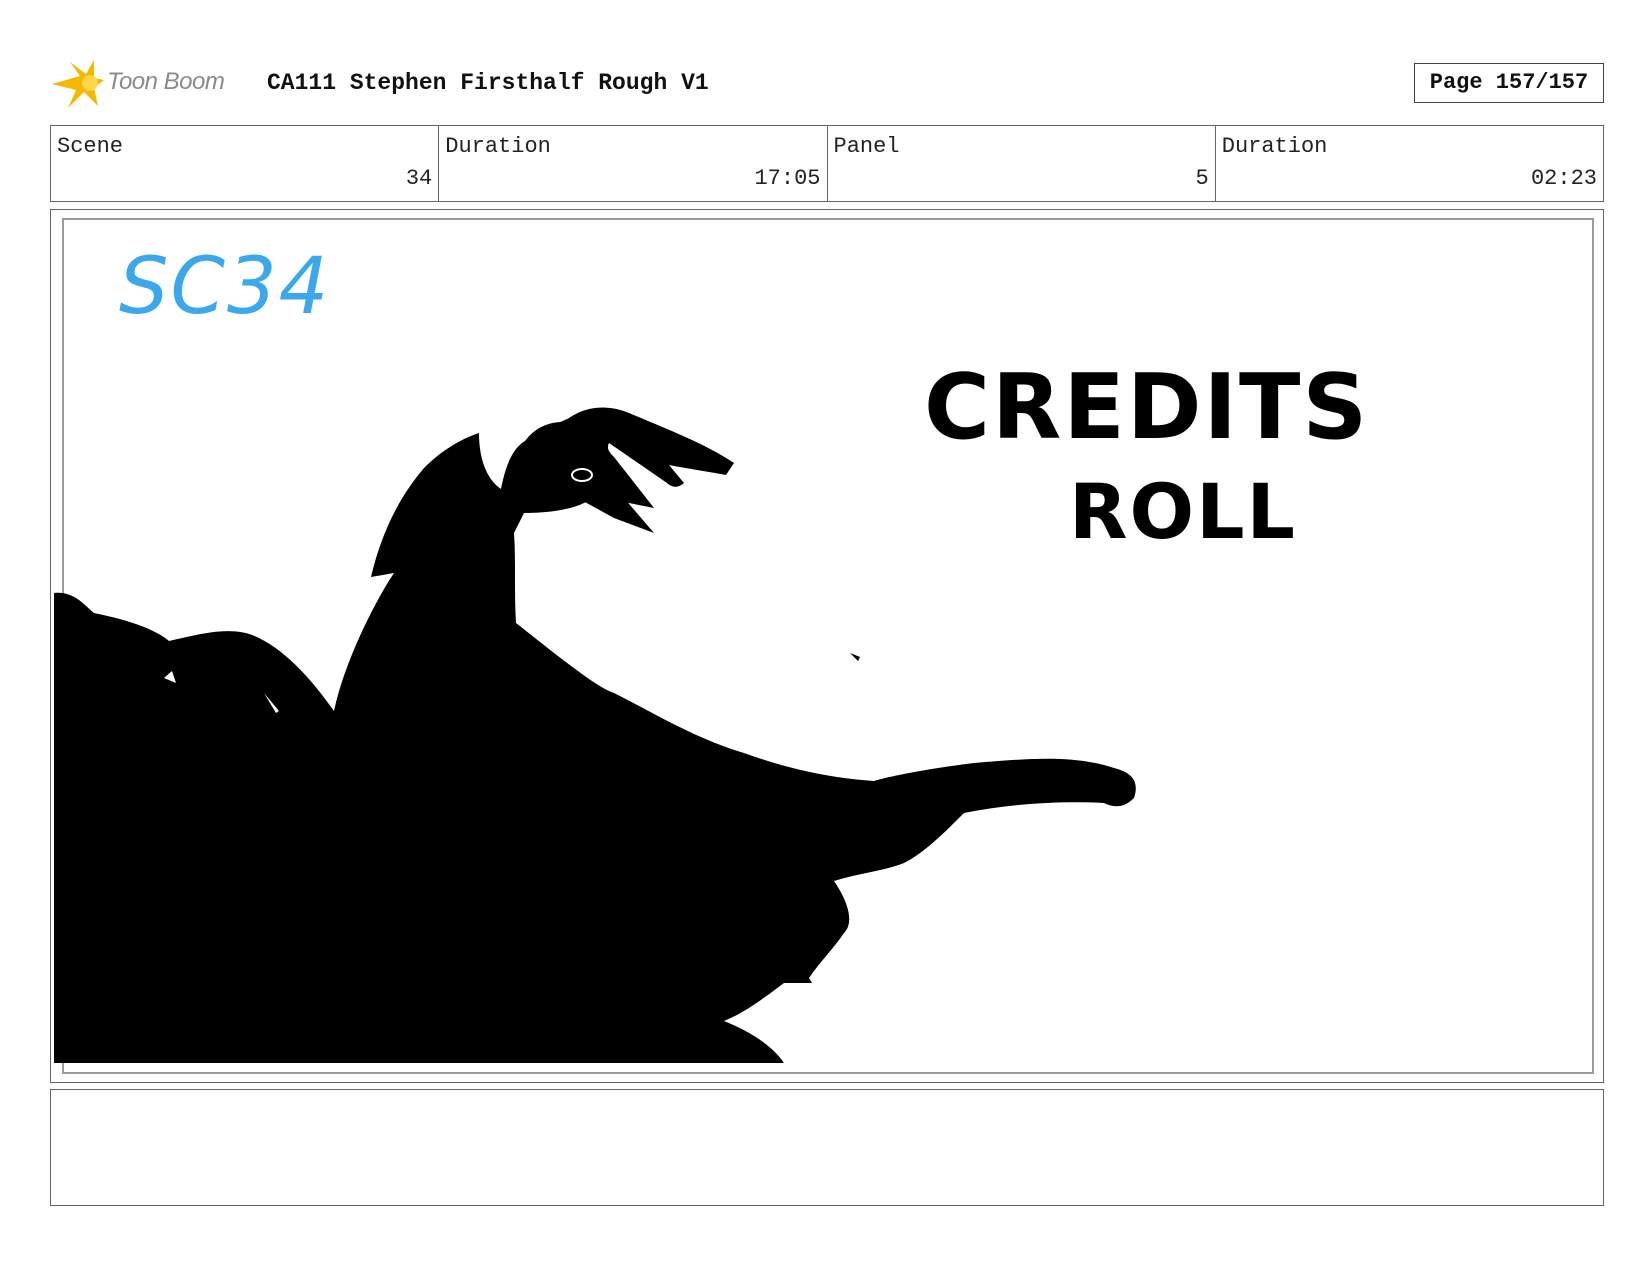 The height and width of the screenshot is (1275, 1650). I want to click on panel-label: Panel, so click(866, 146).